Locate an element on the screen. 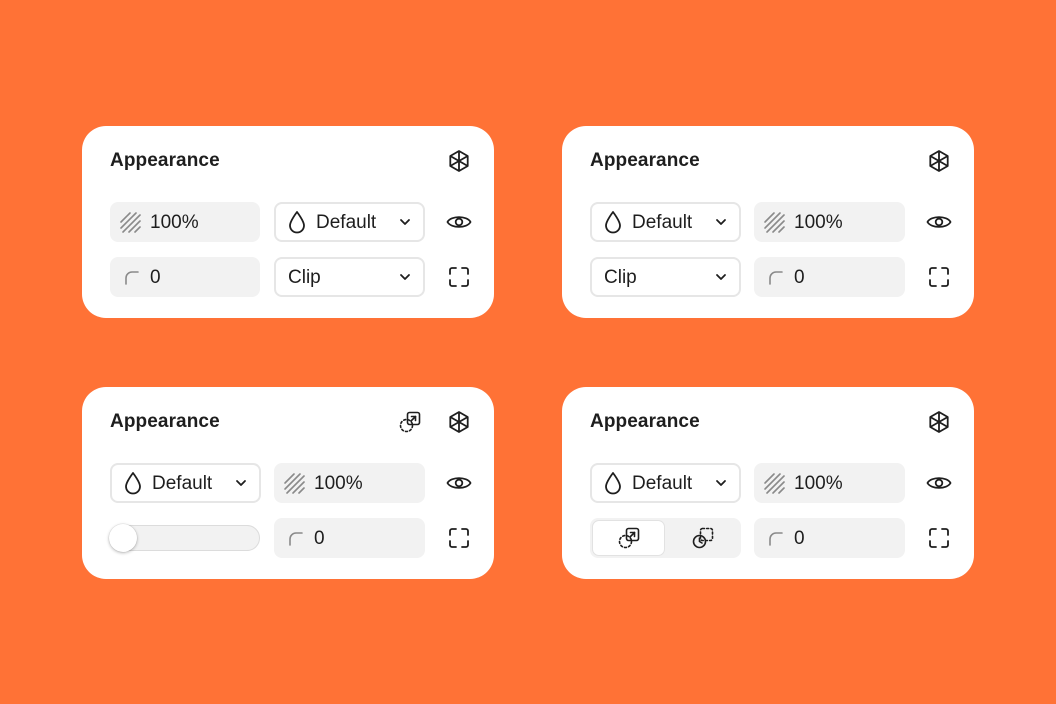  appearance-panel-1: Appearance 100% Default 0 Clip is located at coordinates (288, 222).